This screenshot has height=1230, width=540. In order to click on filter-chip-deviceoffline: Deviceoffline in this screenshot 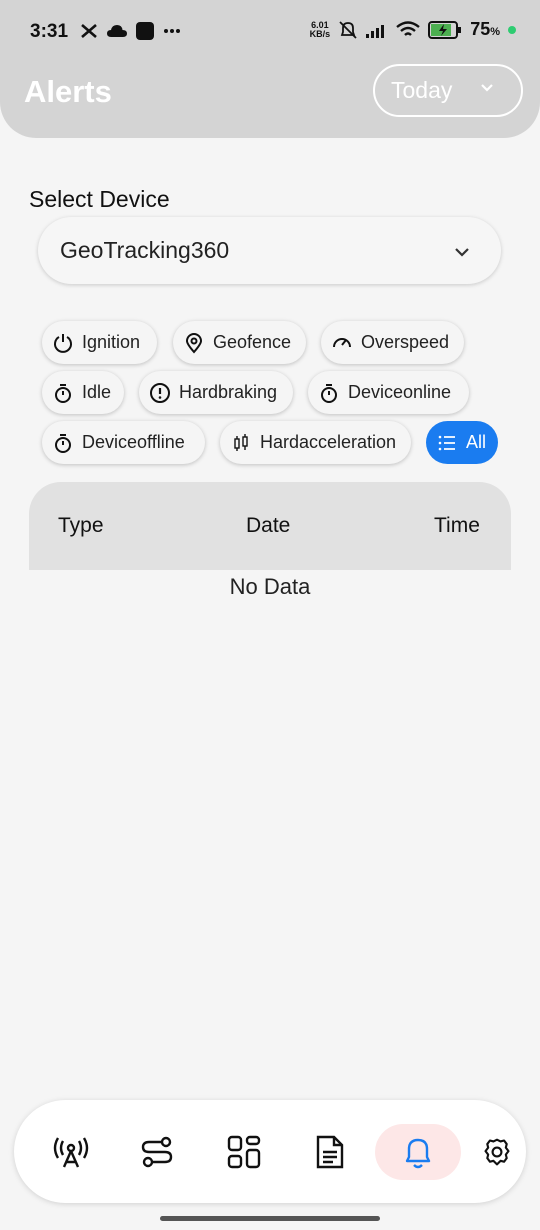, I will do `click(123, 442)`.